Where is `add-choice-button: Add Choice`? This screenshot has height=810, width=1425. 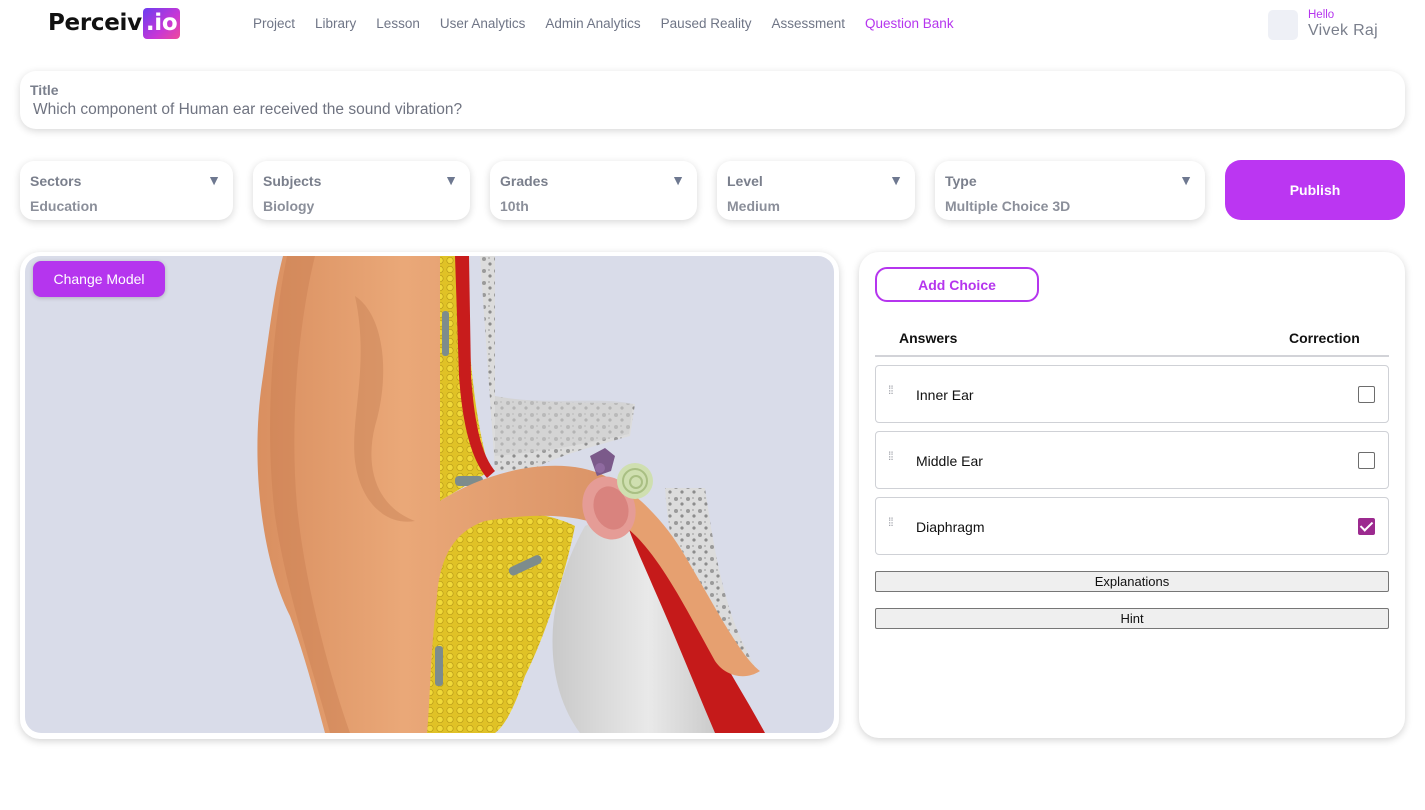 add-choice-button: Add Choice is located at coordinates (957, 284).